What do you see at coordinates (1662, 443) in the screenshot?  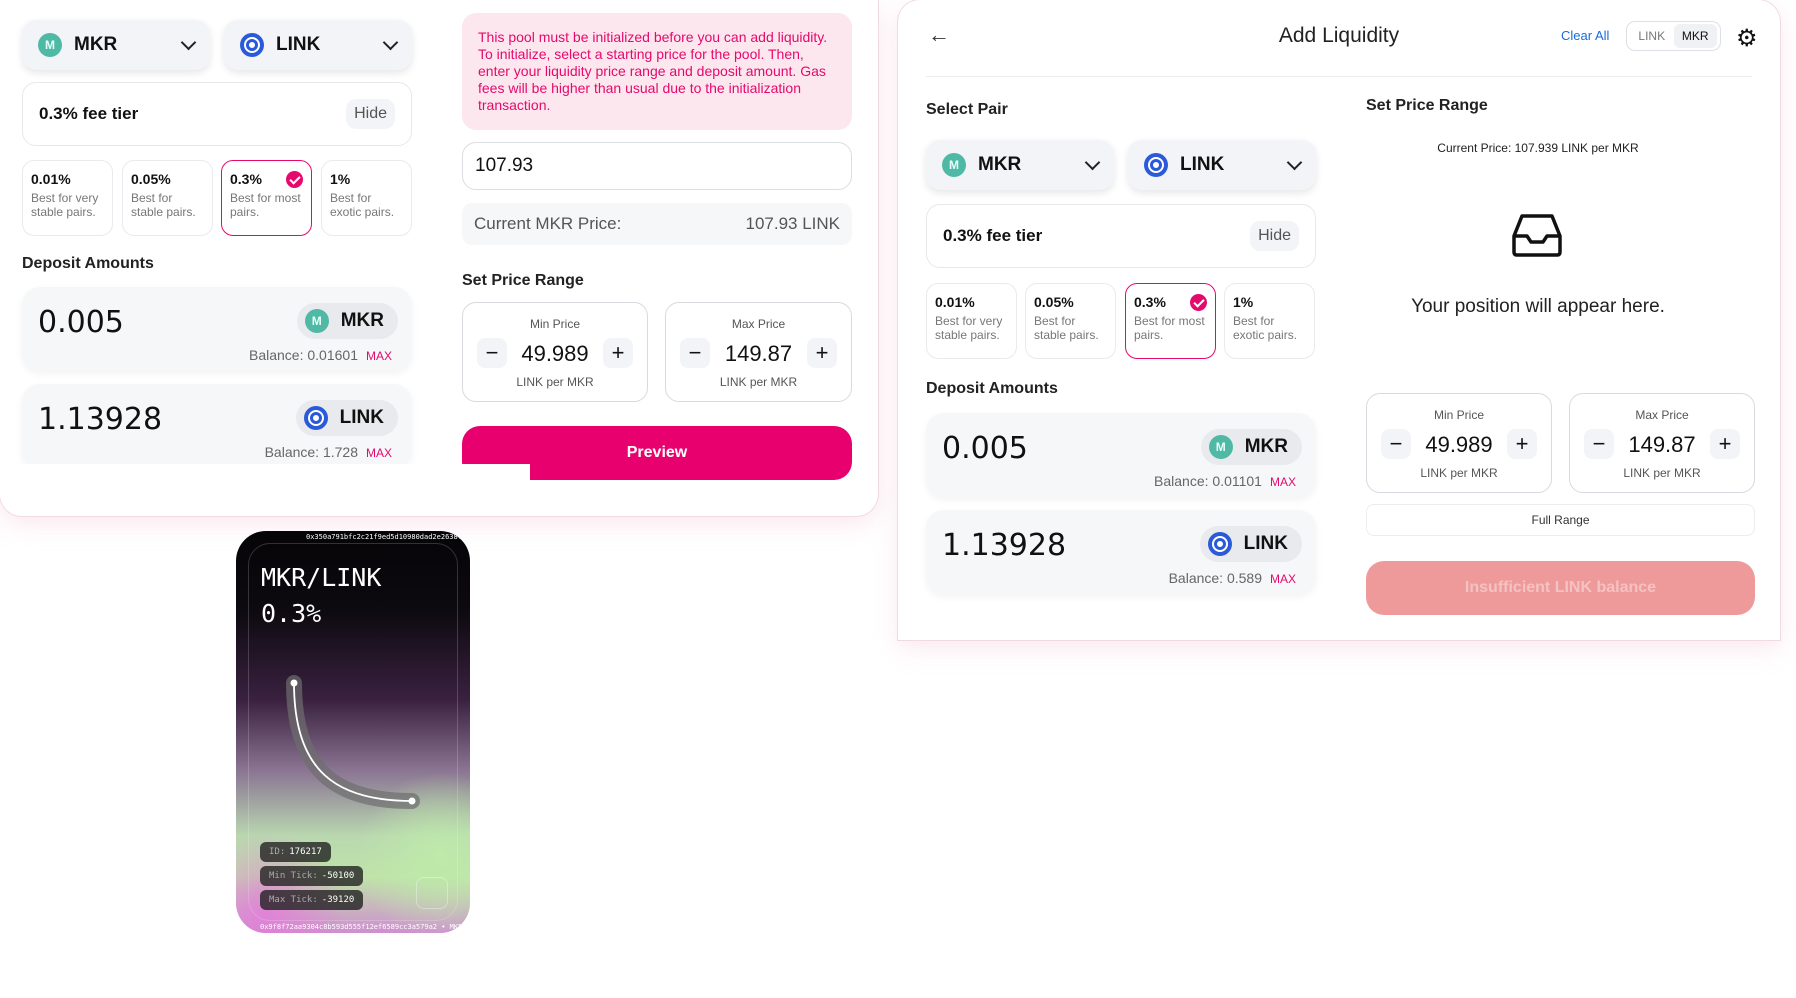 I see `max-price-card: Max Price − 149.87 + LINK per MKR` at bounding box center [1662, 443].